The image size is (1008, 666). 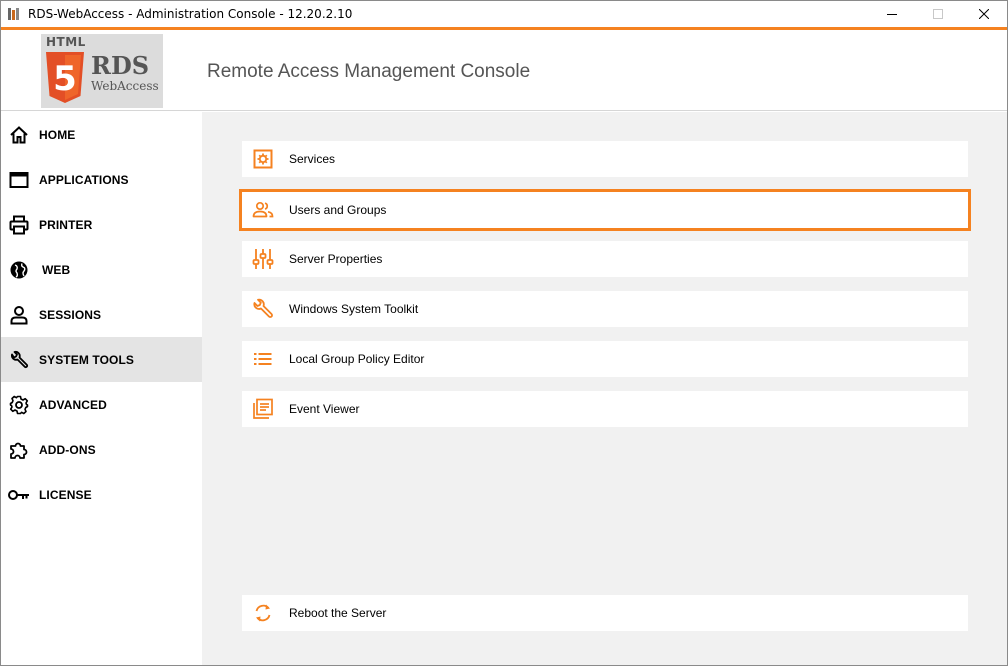 I want to click on sidebar-item-license: LICENSE, so click(x=101, y=494).